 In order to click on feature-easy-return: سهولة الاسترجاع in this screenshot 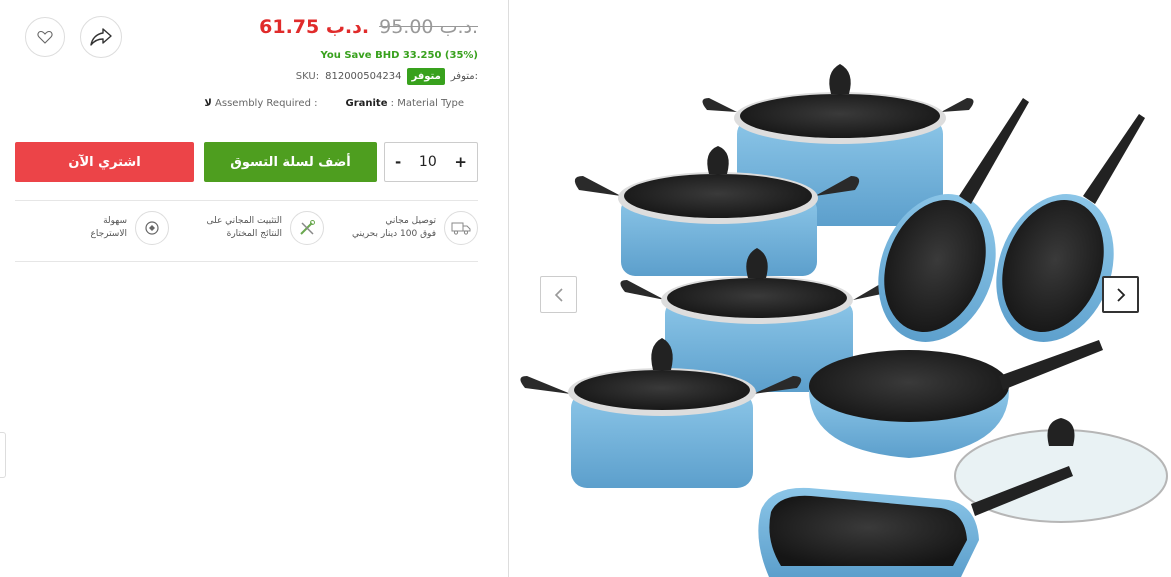, I will do `click(129, 228)`.